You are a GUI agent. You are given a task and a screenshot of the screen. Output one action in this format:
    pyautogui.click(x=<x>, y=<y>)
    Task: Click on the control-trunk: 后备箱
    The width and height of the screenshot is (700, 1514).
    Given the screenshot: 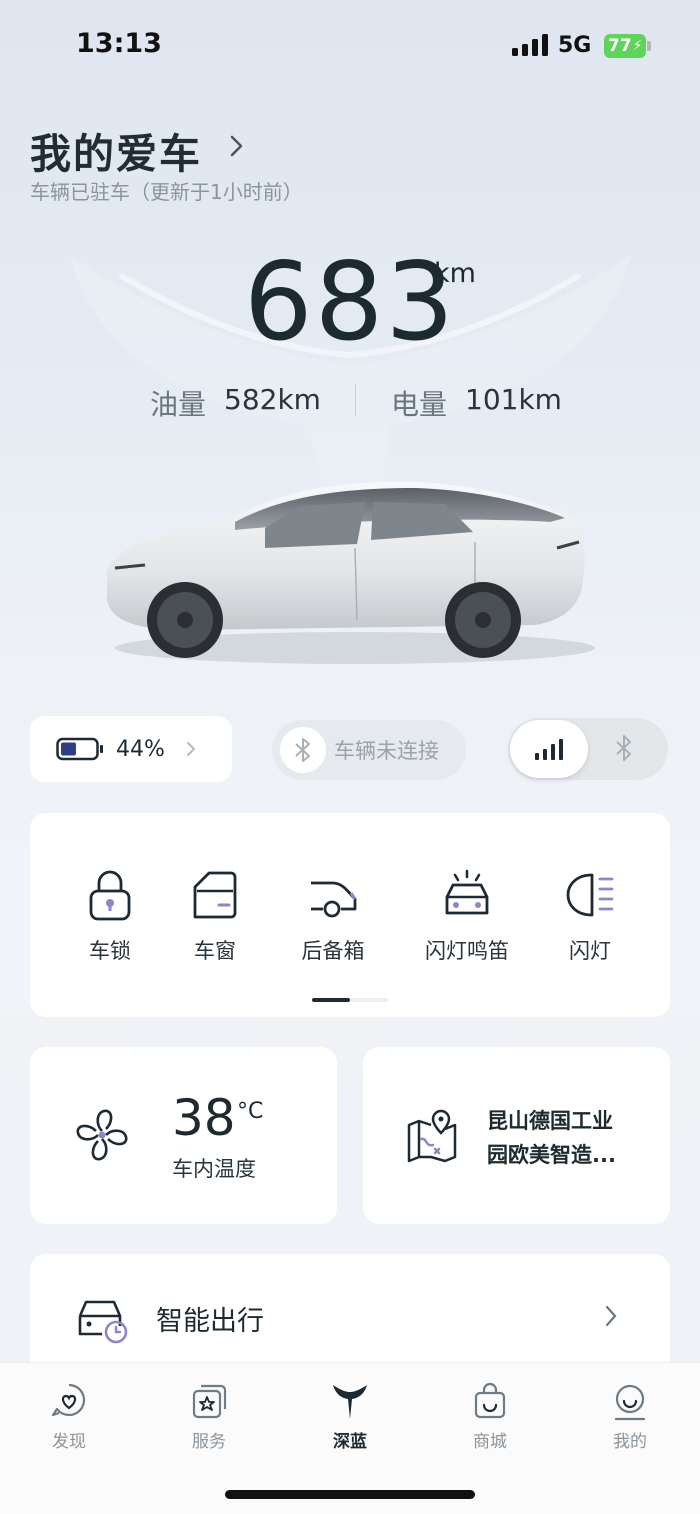 What is the action you would take?
    pyautogui.click(x=333, y=917)
    